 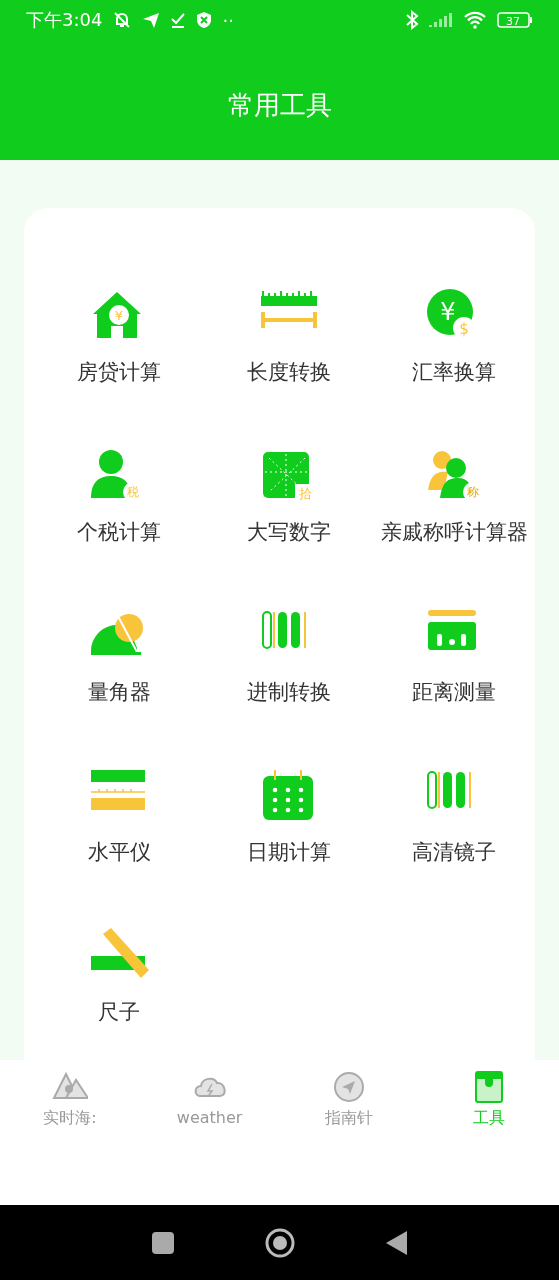 I want to click on send-icon, so click(x=151, y=20).